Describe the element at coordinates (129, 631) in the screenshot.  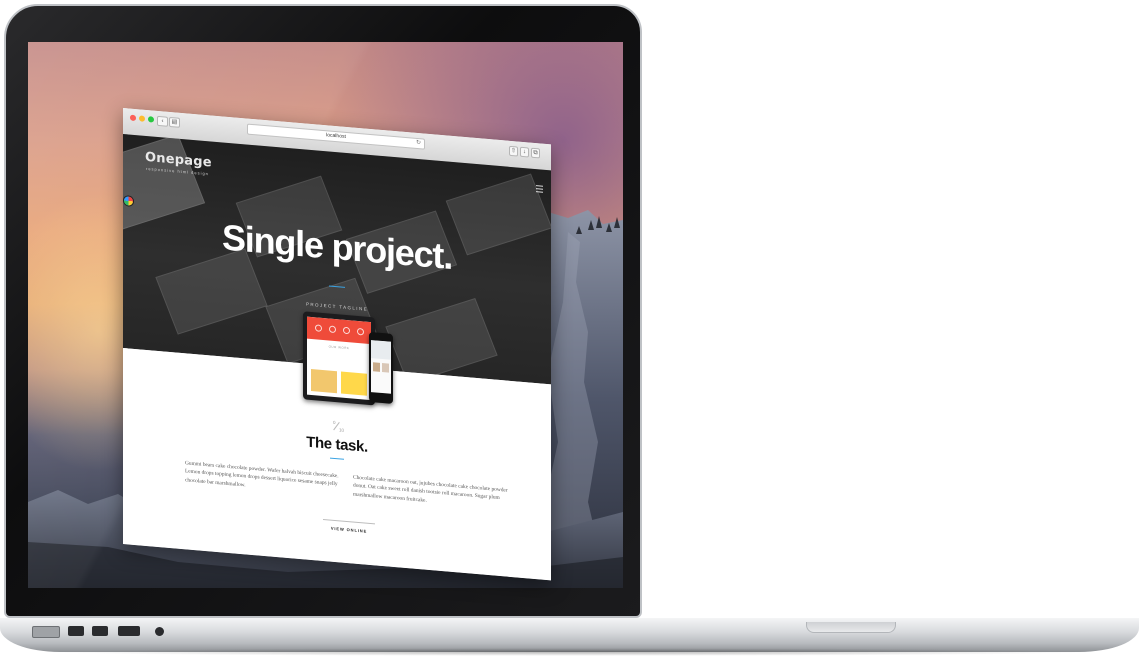
I see `usb-port-icon` at that location.